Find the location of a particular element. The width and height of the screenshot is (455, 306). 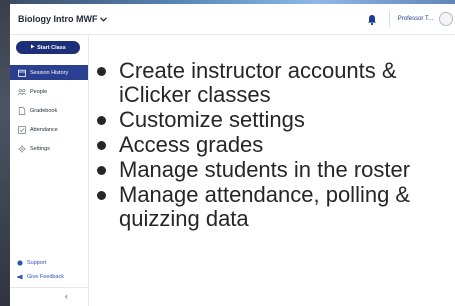

gear-icon is located at coordinates (22, 148).